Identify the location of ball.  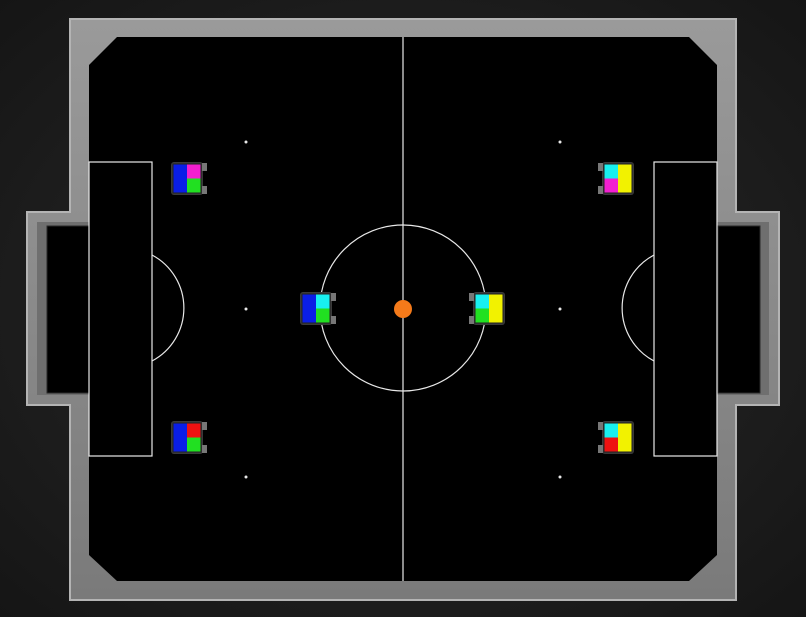
(403, 309).